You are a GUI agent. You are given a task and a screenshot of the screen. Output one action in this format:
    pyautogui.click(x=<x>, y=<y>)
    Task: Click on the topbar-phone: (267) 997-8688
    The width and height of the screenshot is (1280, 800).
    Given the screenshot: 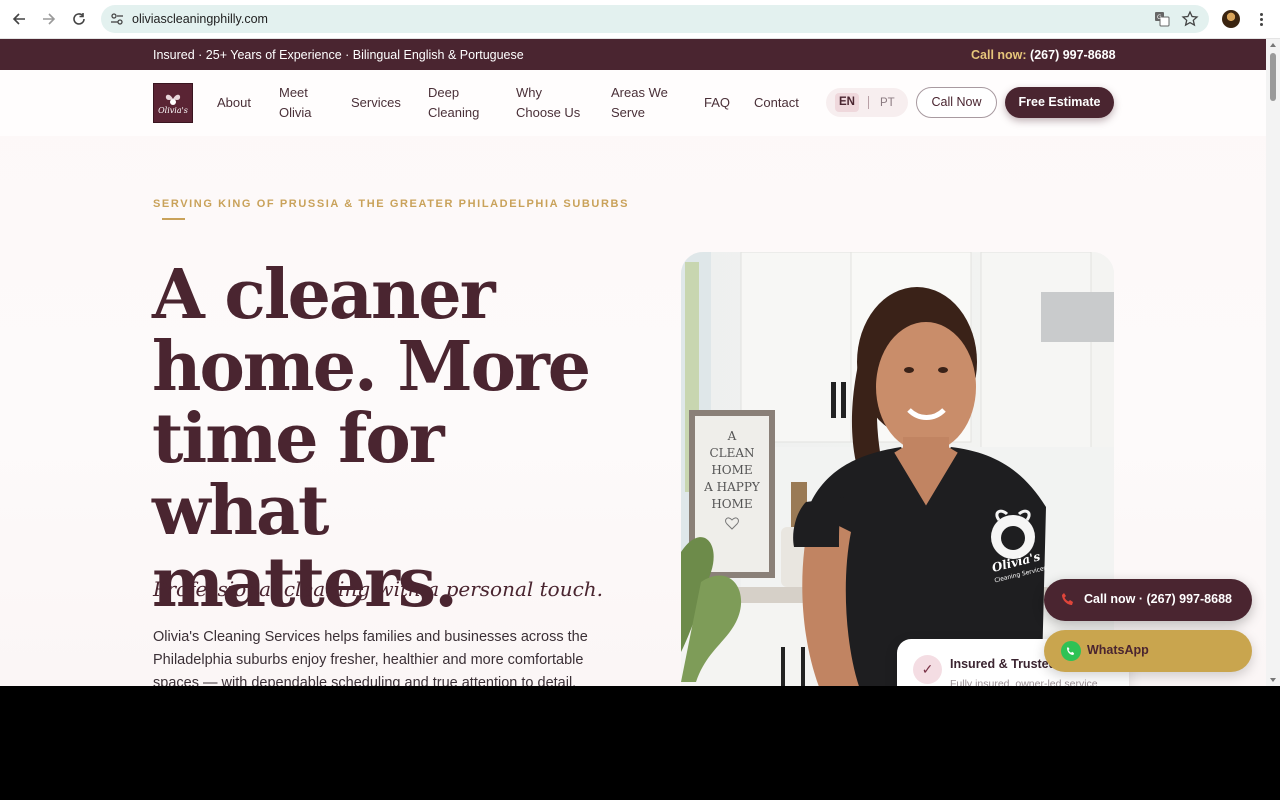 What is the action you would take?
    pyautogui.click(x=1072, y=55)
    